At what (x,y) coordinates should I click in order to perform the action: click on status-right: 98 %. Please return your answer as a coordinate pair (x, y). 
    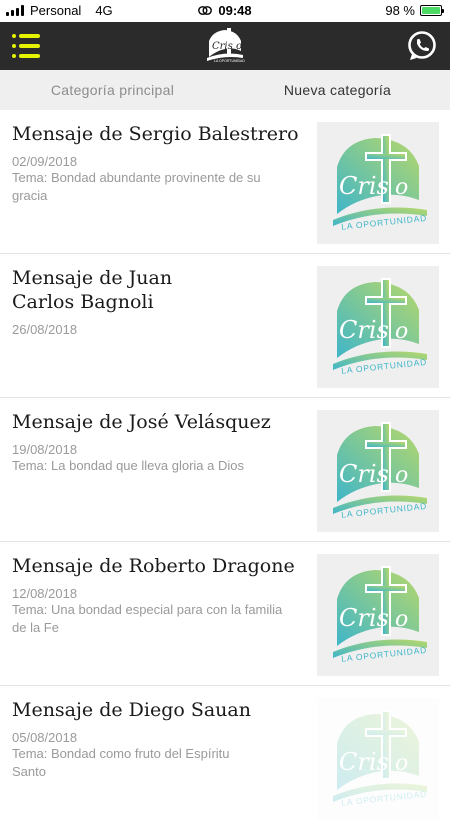
    Looking at the image, I should click on (414, 10).